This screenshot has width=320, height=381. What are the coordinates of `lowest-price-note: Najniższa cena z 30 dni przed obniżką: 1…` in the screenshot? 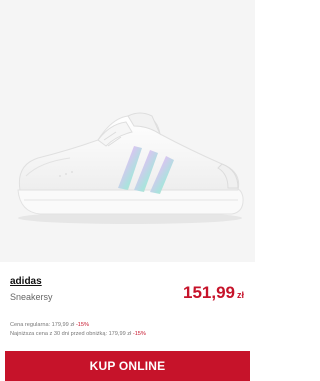 It's located at (78, 334).